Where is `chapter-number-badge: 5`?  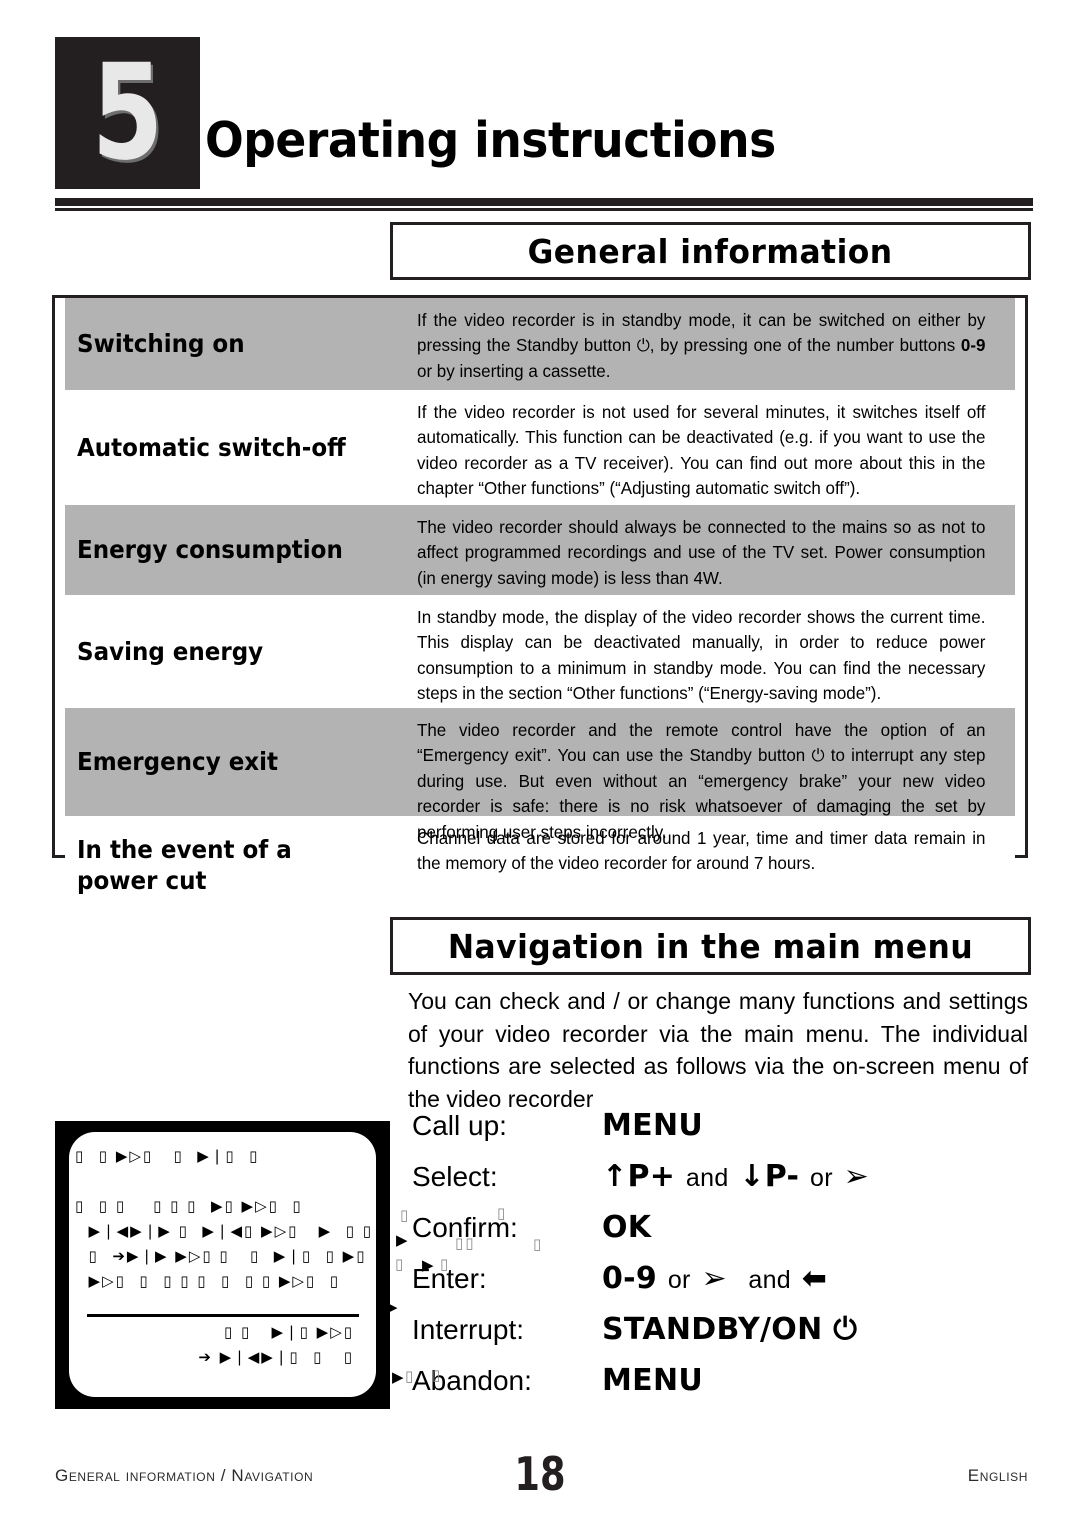
chapter-number-badge: 5 is located at coordinates (127, 113).